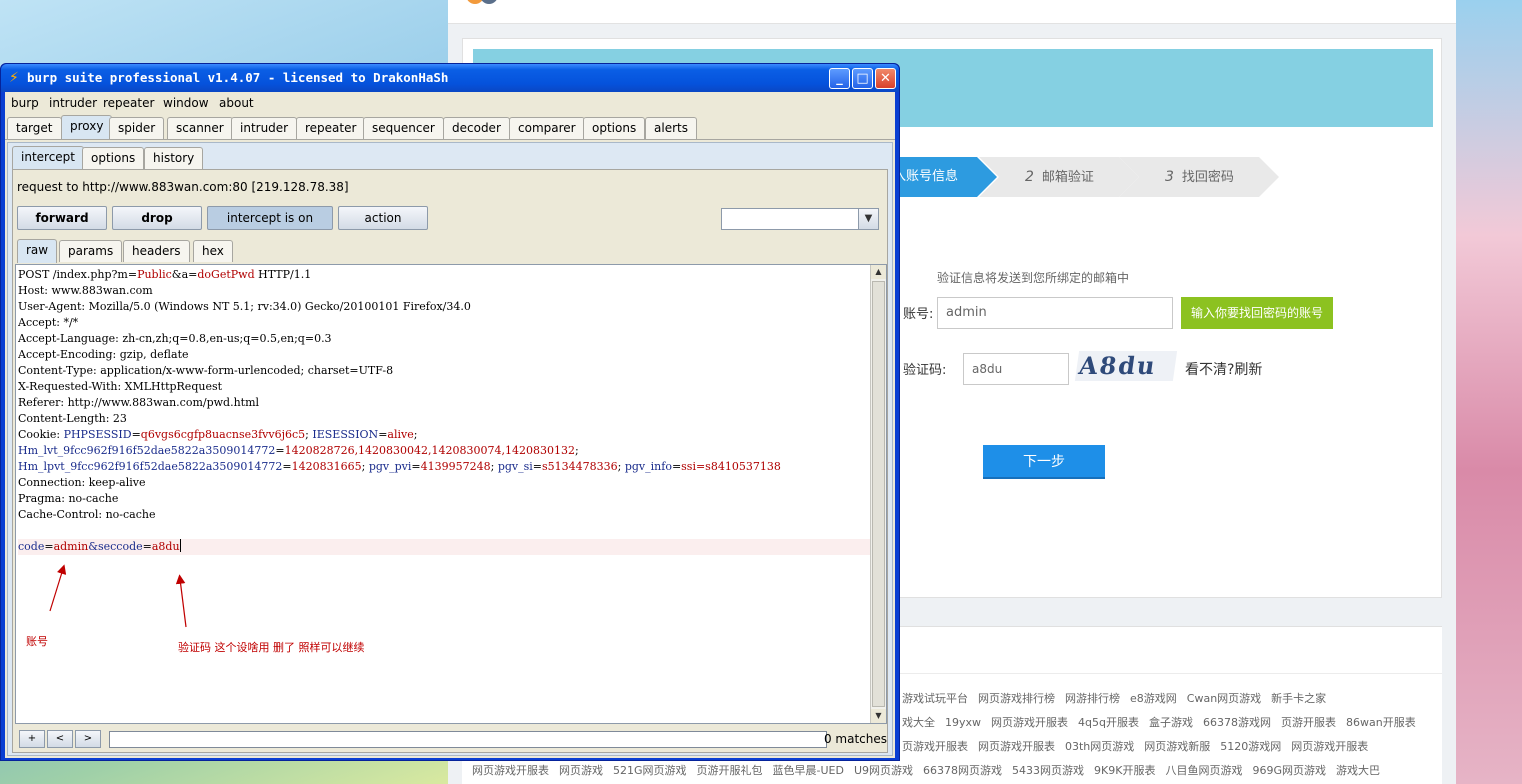  What do you see at coordinates (885, 78) in the screenshot?
I see `close-icon: ✕` at bounding box center [885, 78].